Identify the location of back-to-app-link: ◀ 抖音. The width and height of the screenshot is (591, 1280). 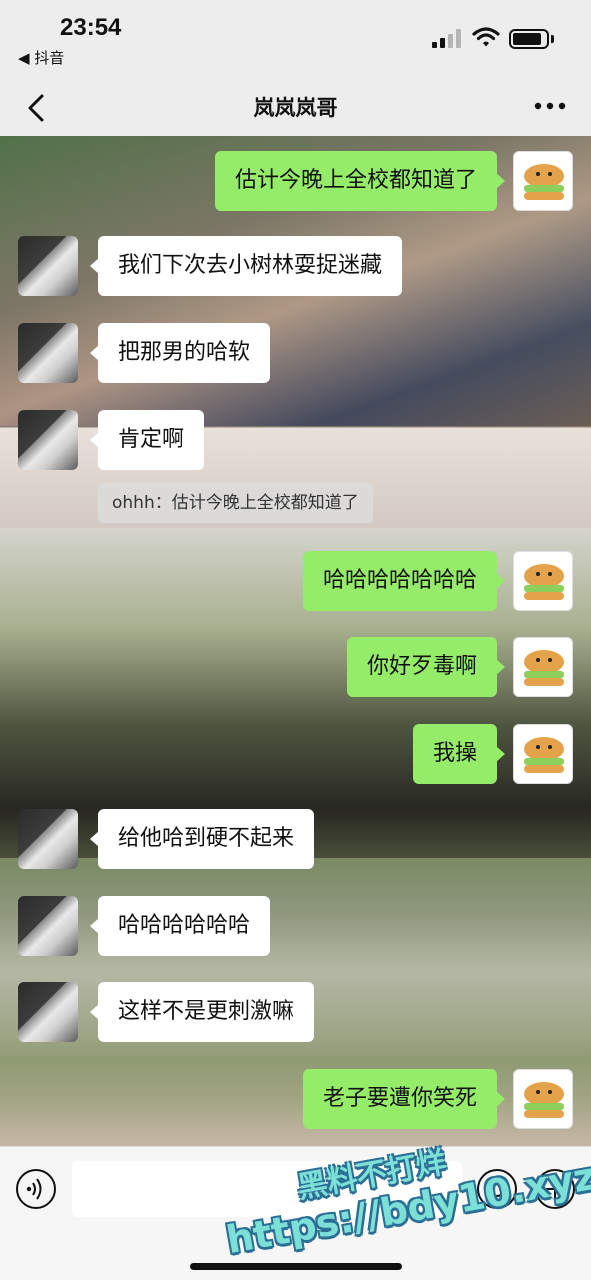
(41, 57).